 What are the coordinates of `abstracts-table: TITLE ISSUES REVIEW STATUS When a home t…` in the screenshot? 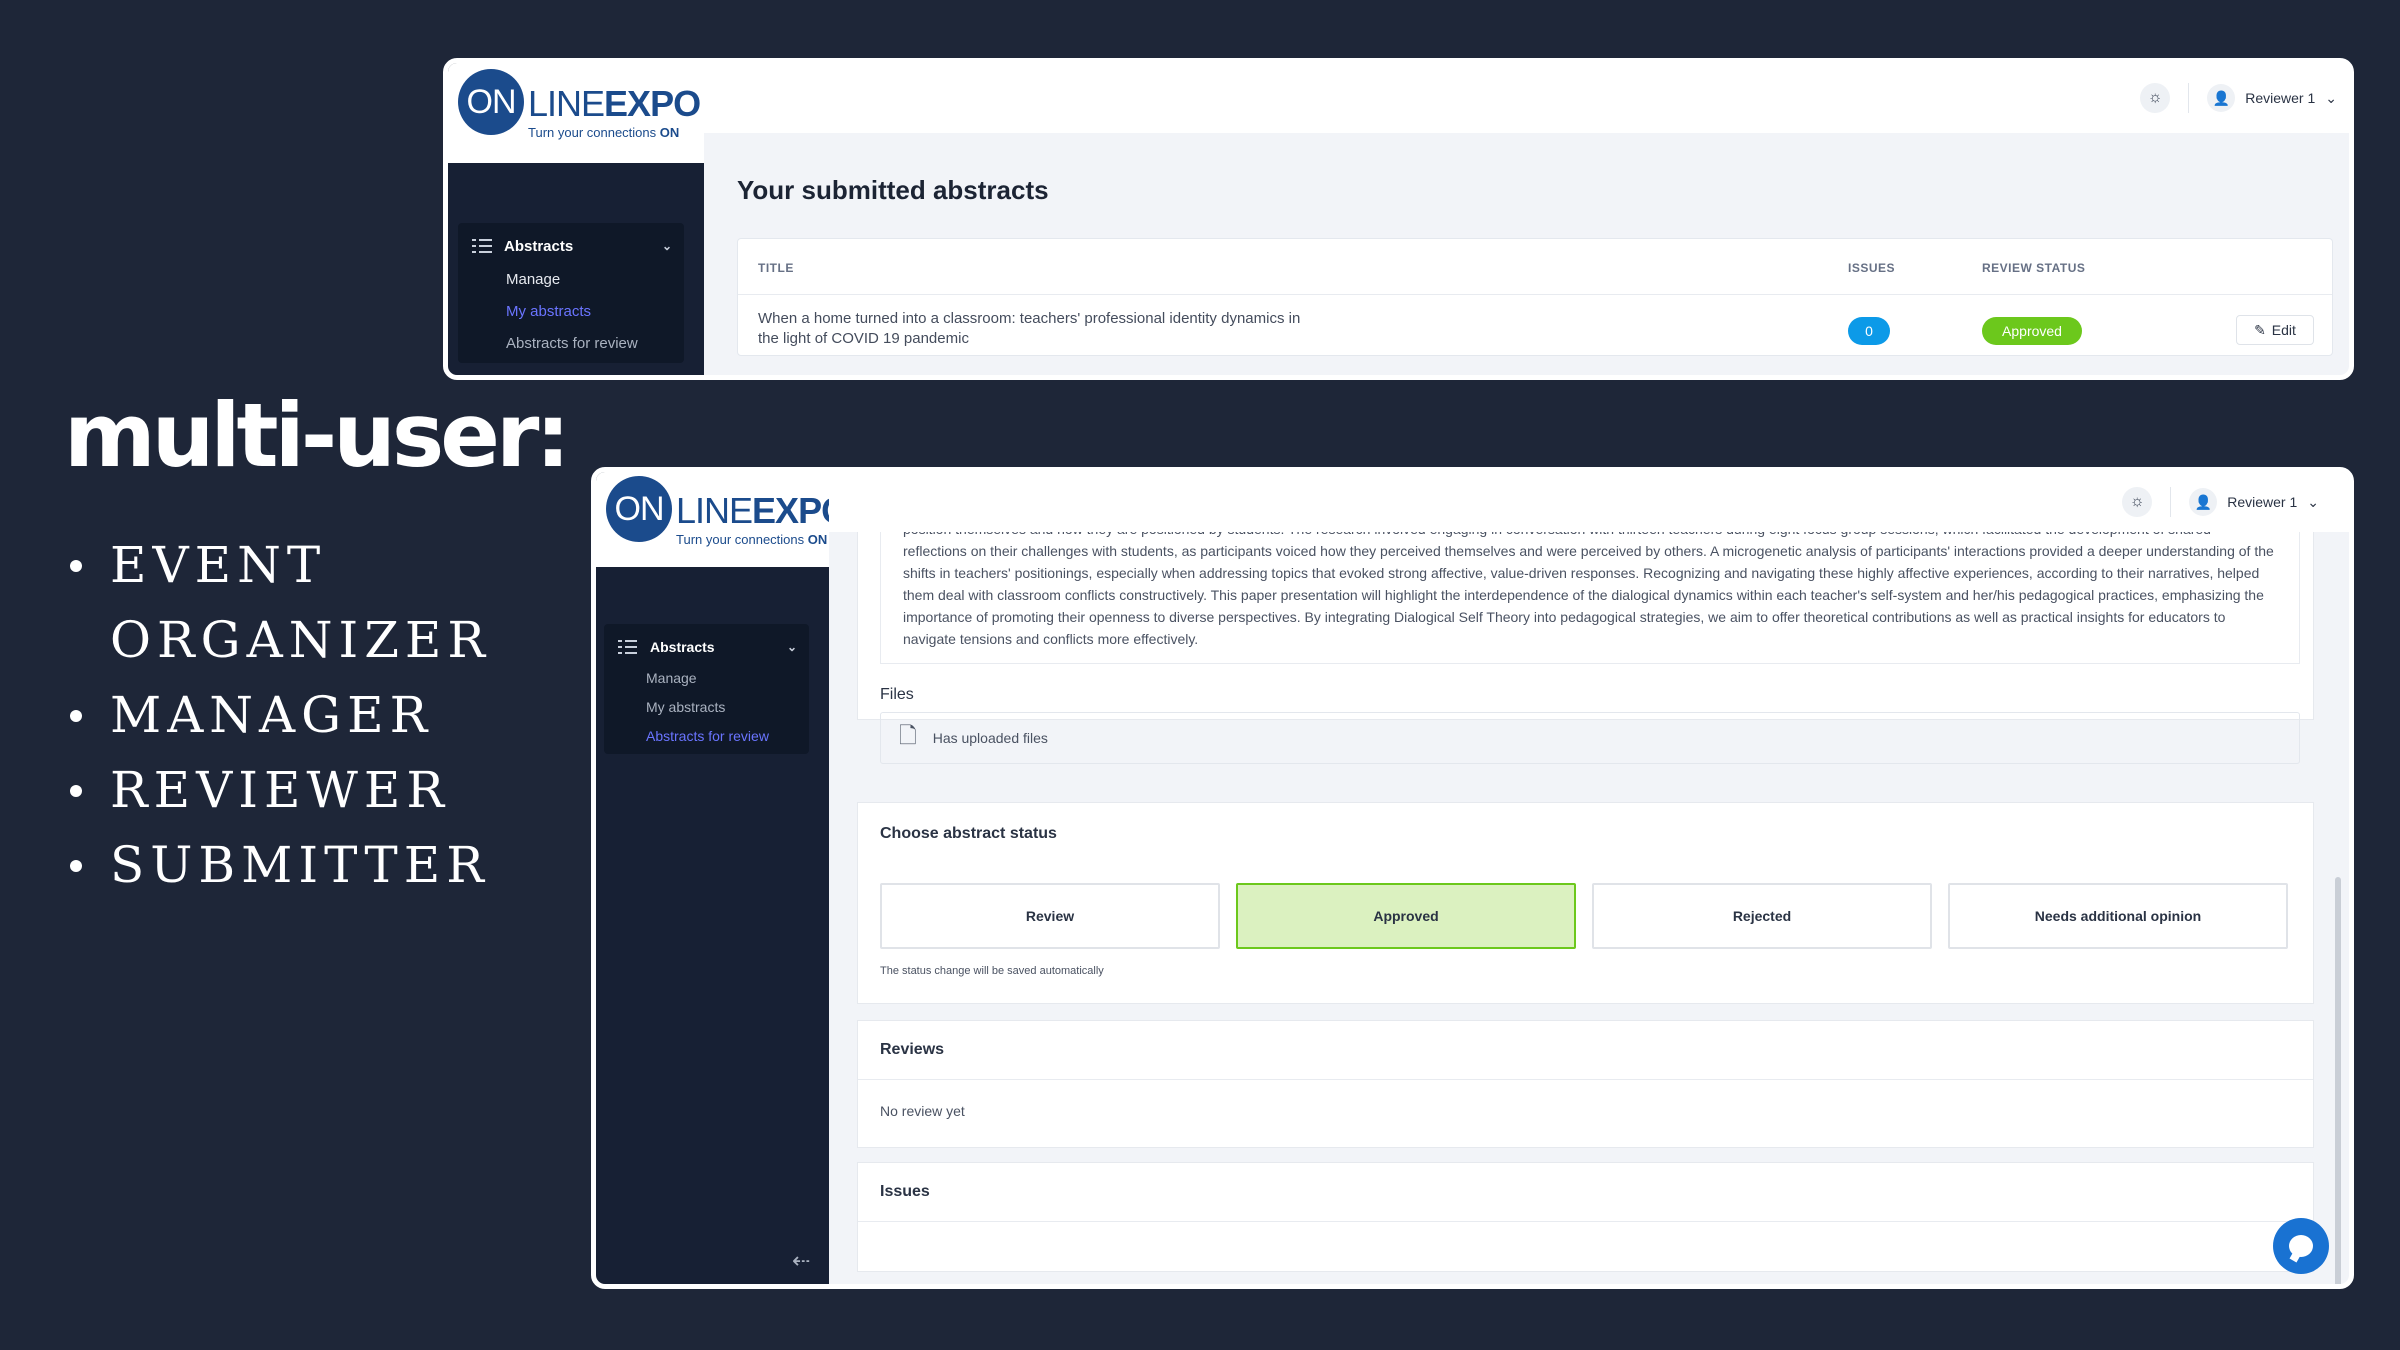 It's located at (1535, 297).